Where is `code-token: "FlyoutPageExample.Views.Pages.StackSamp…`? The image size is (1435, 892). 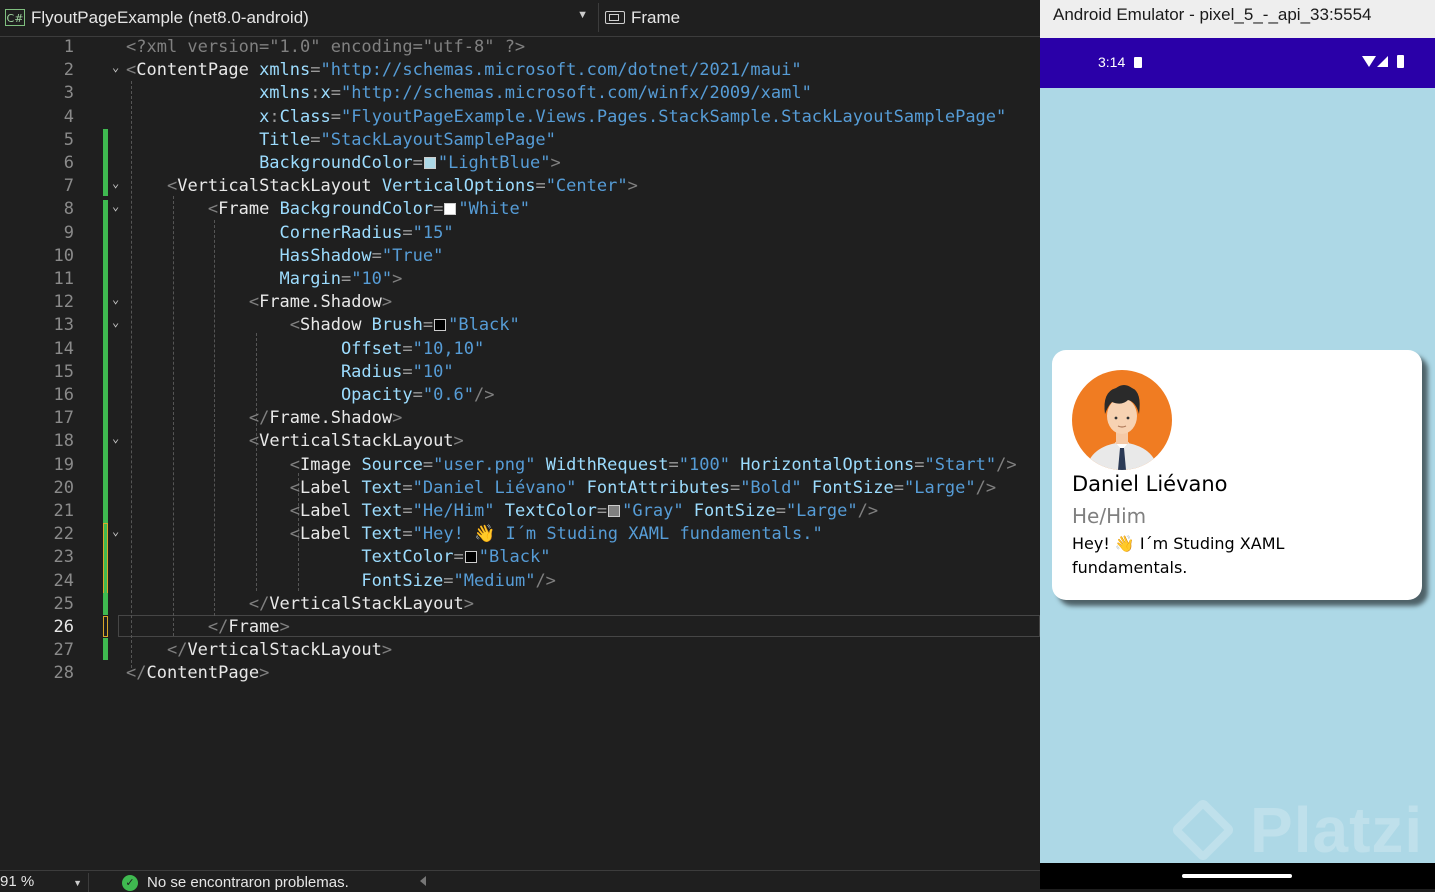
code-token: "FlyoutPageExample.Views.Pages.StackSamp… is located at coordinates (674, 116).